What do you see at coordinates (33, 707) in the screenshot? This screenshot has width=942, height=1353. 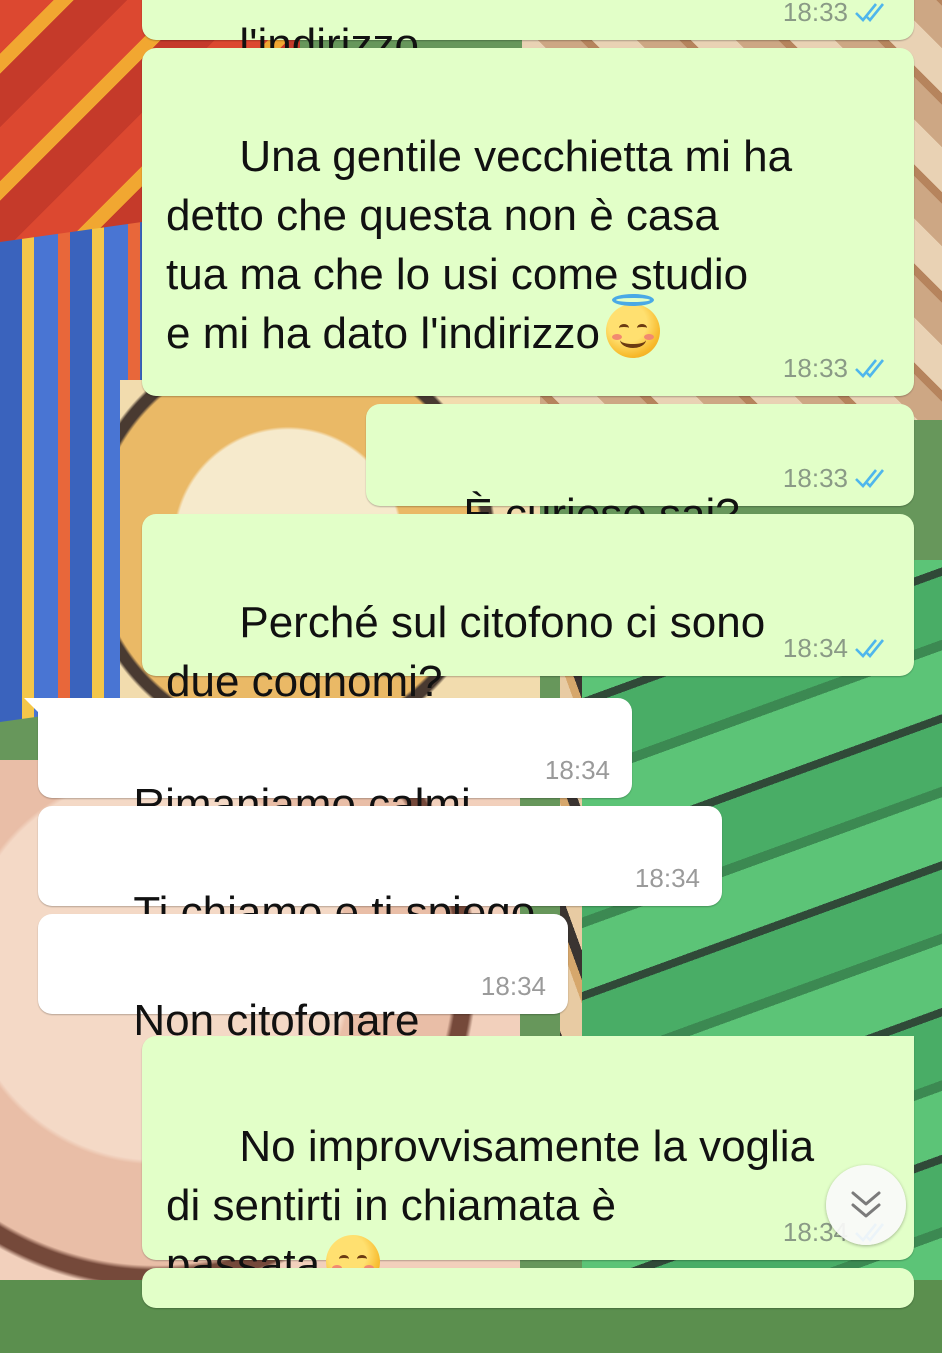 I see `bubble-tail` at bounding box center [33, 707].